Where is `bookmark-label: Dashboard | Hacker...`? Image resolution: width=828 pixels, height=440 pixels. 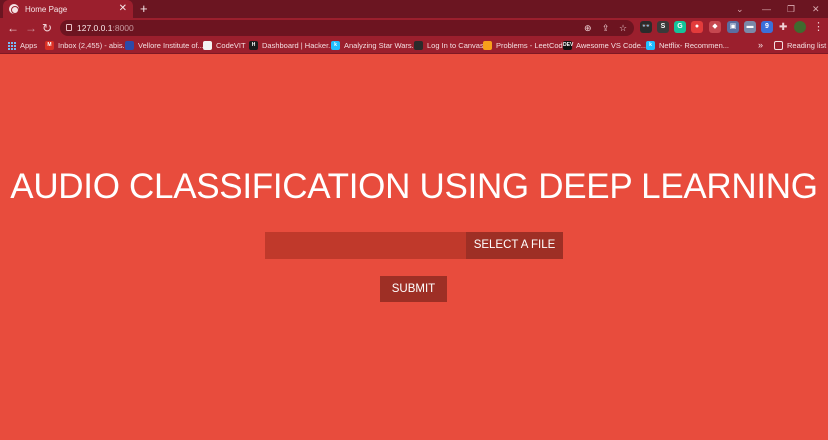
bookmark-label: Dashboard | Hacker... is located at coordinates (298, 45).